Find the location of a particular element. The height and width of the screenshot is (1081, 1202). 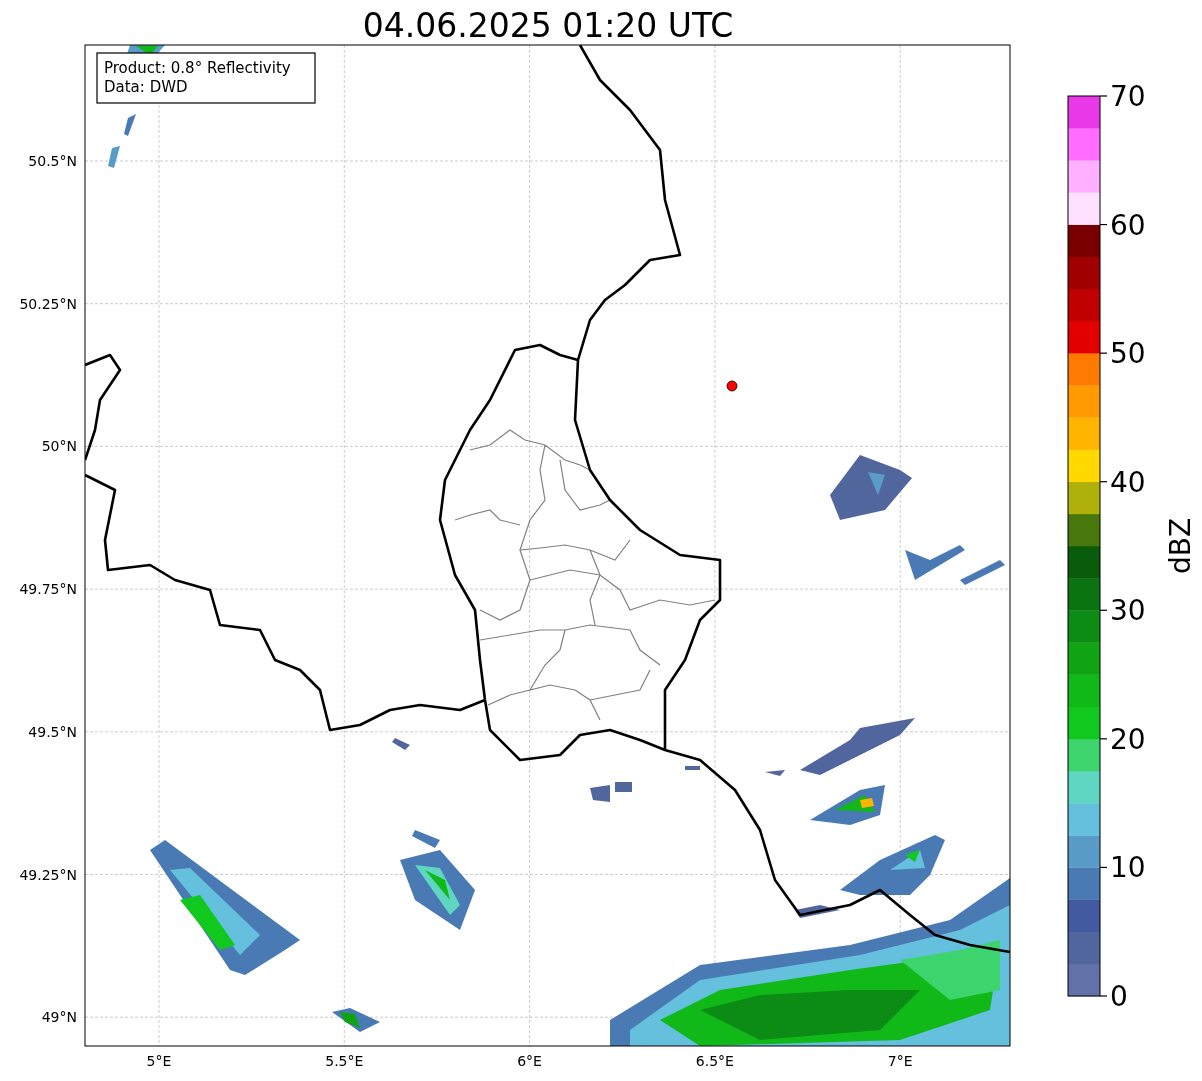

colorbar-tick-label: 50 is located at coordinates (1128, 354).